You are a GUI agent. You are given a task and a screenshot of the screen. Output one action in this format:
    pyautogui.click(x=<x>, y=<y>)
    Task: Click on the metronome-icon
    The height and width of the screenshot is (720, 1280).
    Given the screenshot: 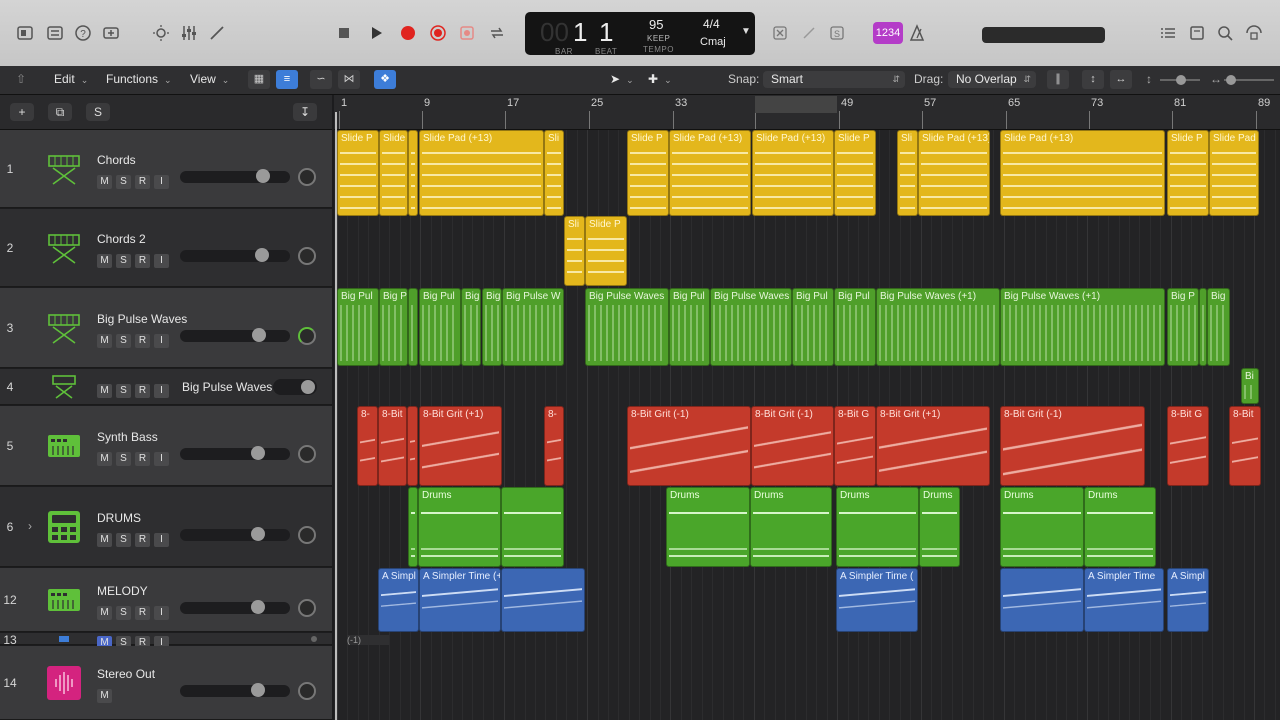 What is the action you would take?
    pyautogui.click(x=917, y=33)
    